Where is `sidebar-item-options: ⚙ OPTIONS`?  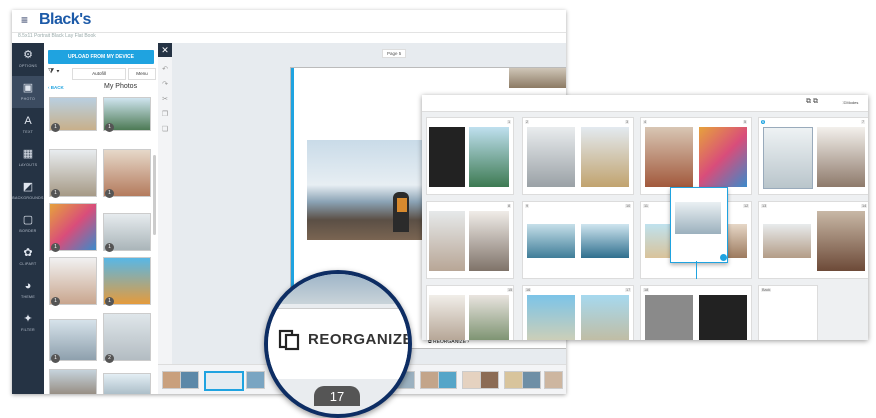 sidebar-item-options: ⚙ OPTIONS is located at coordinates (28, 59).